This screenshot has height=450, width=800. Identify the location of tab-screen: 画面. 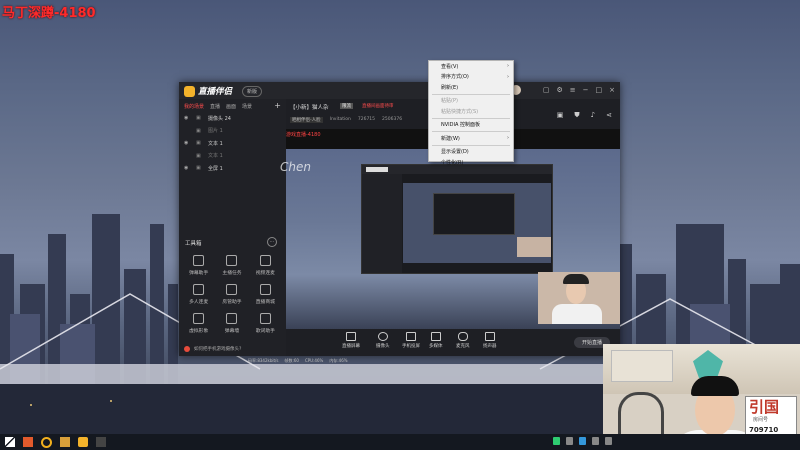
(231, 106).